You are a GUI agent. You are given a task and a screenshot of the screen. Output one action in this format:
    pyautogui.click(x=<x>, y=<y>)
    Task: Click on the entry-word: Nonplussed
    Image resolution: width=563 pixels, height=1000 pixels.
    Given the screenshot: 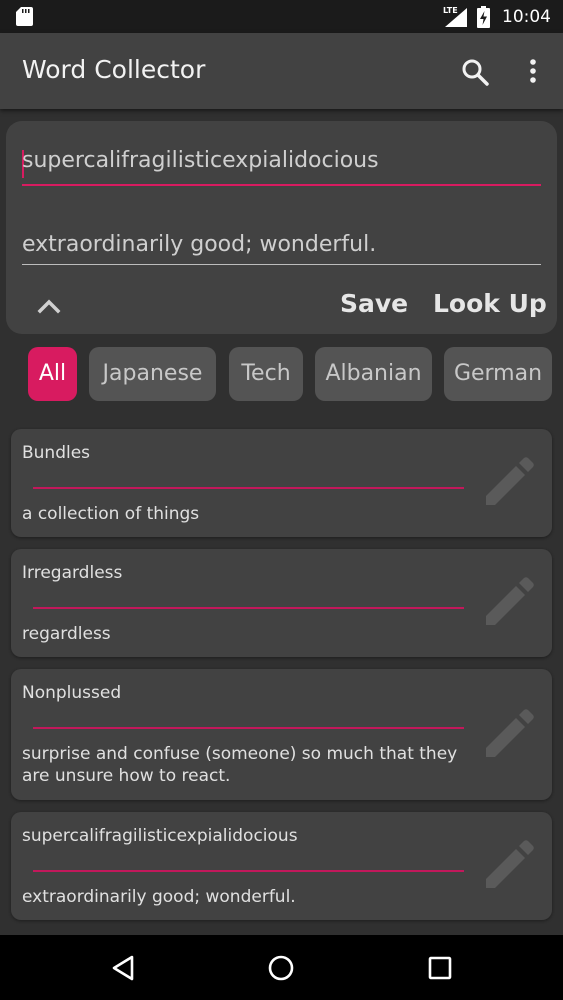 What is the action you would take?
    pyautogui.click(x=72, y=693)
    